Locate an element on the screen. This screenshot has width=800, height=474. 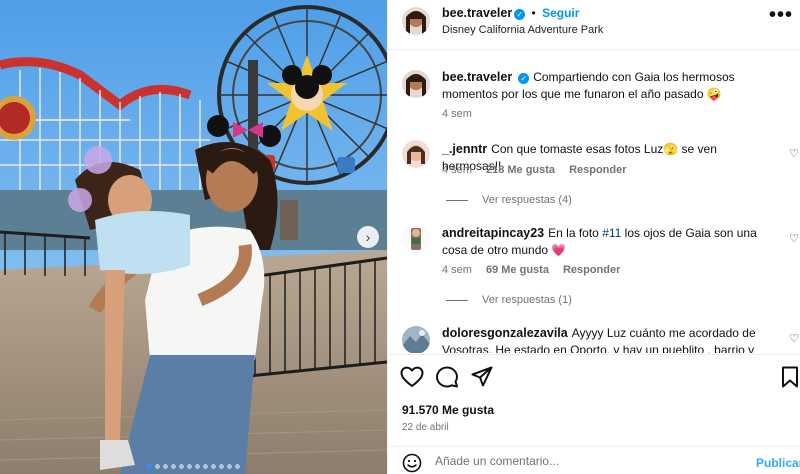
emoji-icon is located at coordinates (412, 463).